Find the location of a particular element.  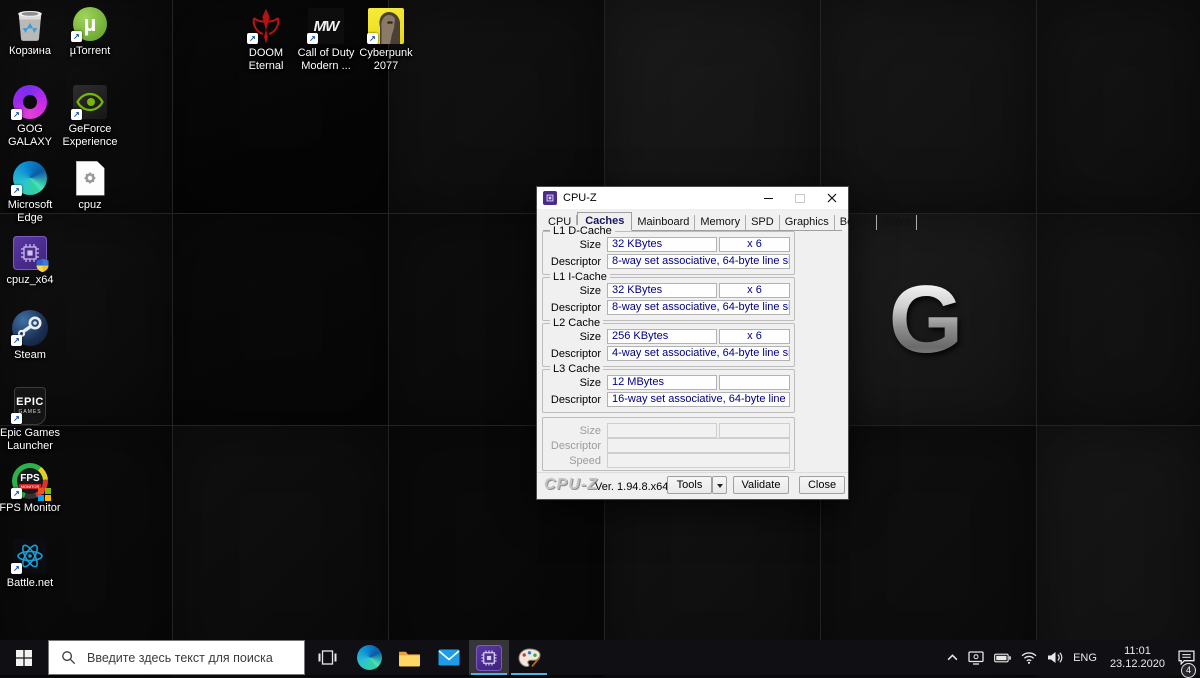

desktop-icon-label: Epic Games Launcher is located at coordinates (30, 439).